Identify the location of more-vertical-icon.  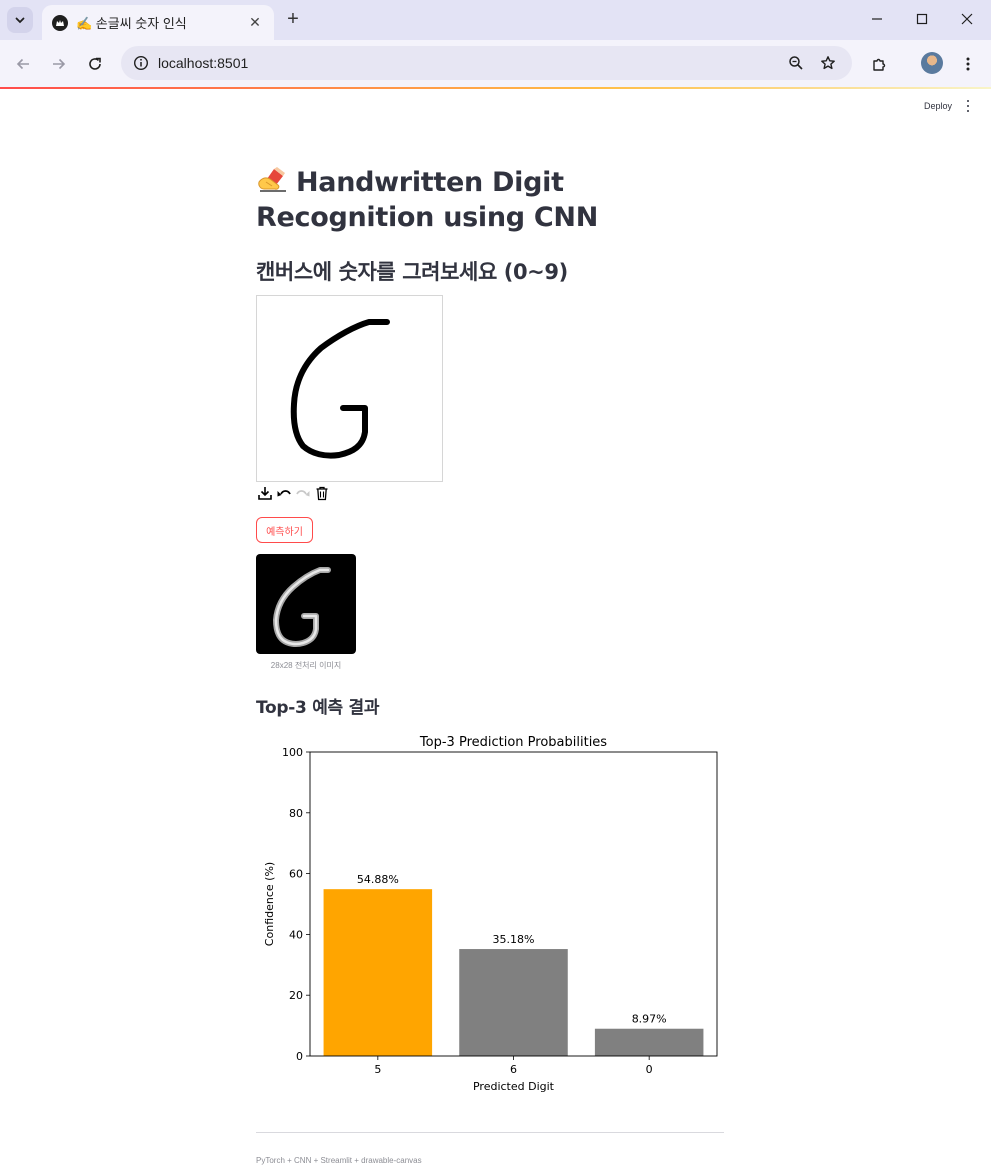
(968, 64).